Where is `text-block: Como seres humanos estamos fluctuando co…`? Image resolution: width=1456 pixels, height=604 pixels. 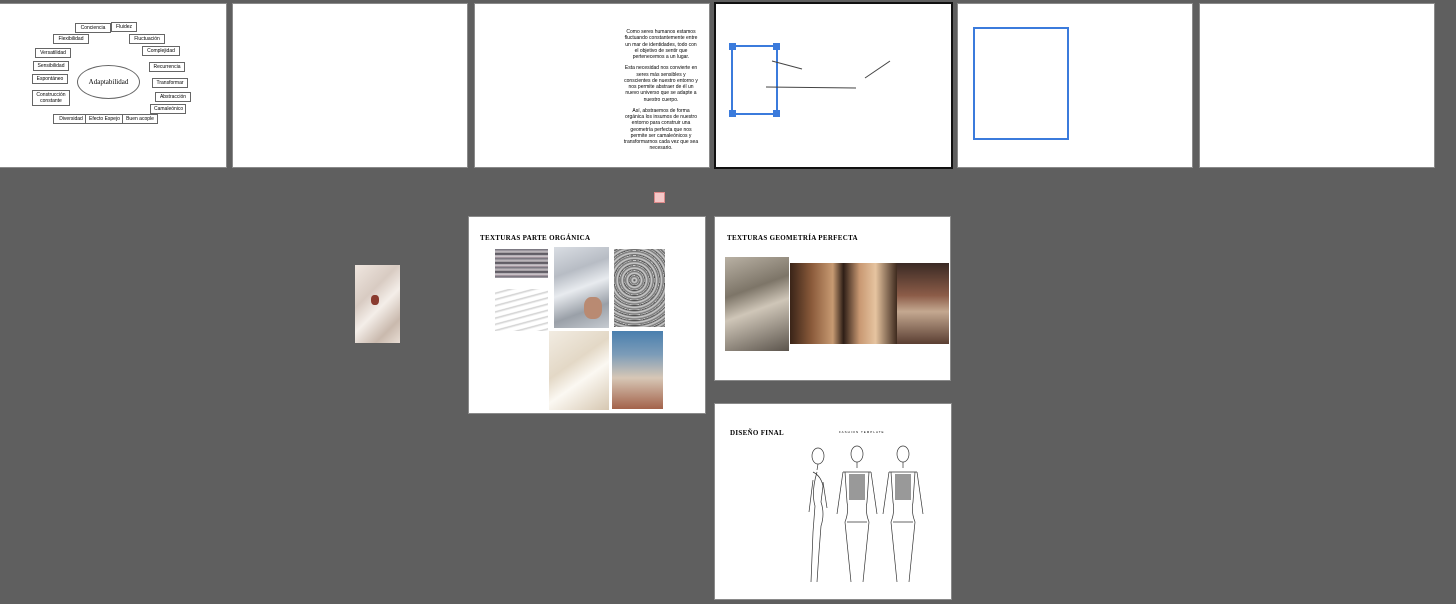
text-block: Como seres humanos estamos fluctuando co… is located at coordinates (661, 93).